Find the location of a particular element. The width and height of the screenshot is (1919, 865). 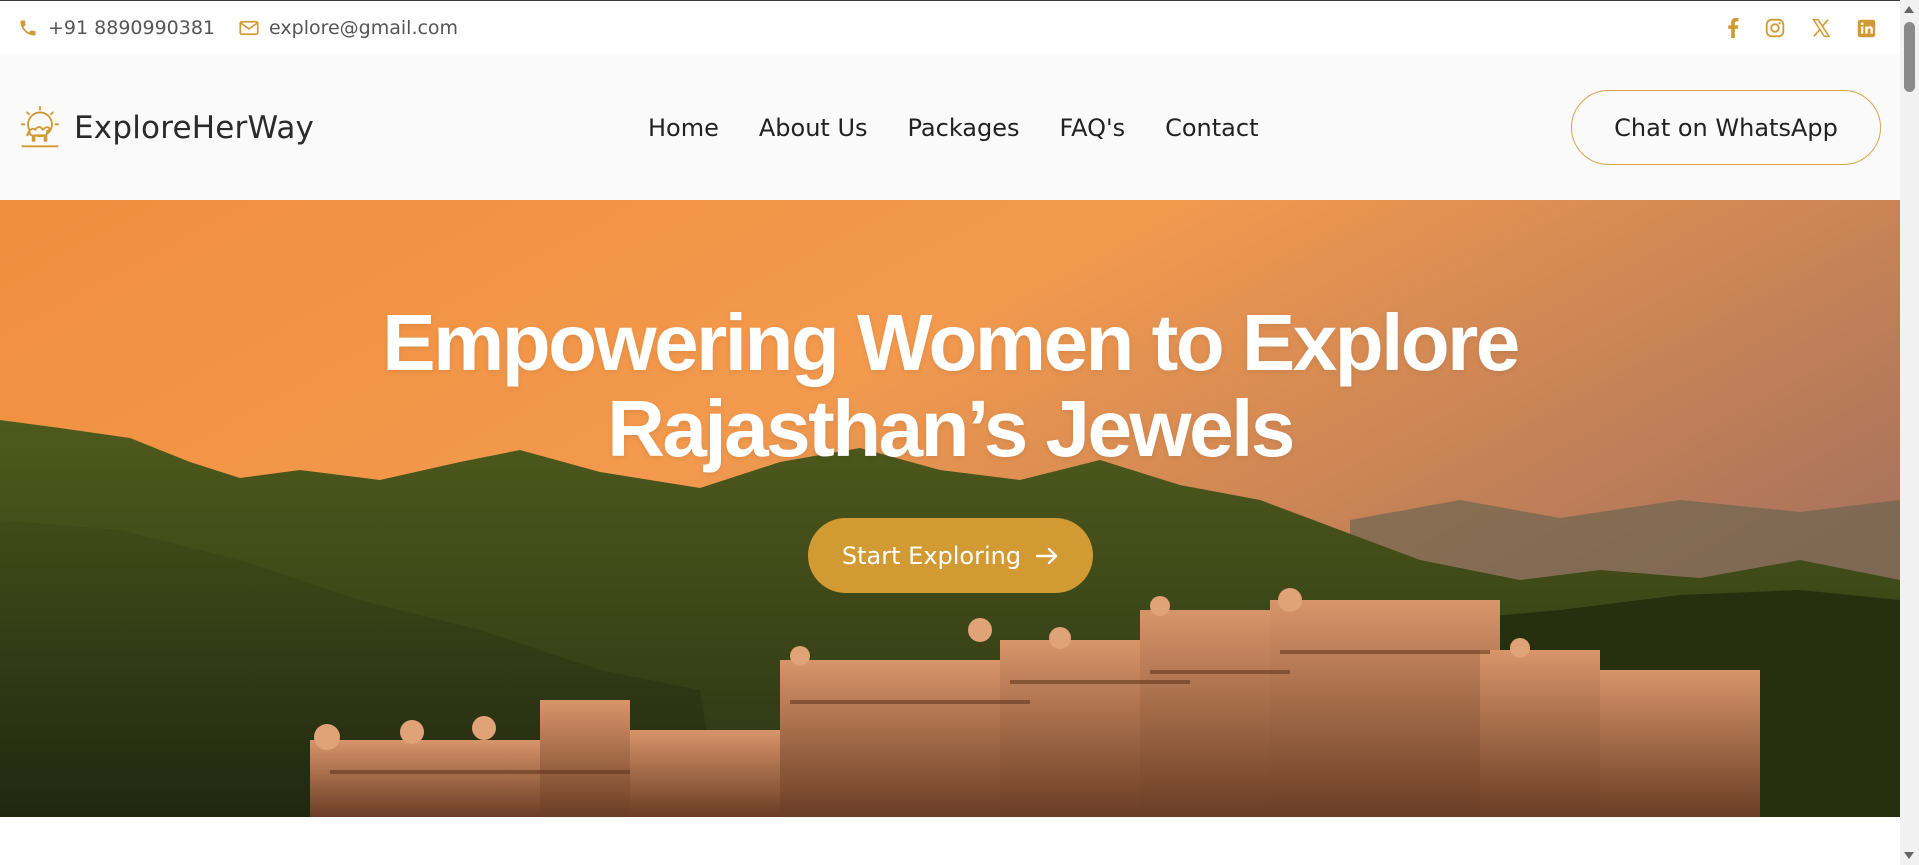

arrow-right-icon is located at coordinates (1046, 555).